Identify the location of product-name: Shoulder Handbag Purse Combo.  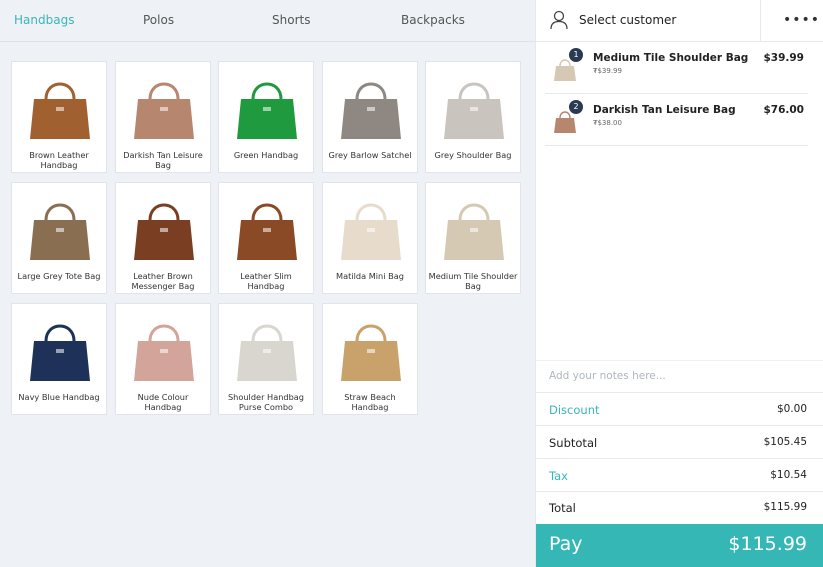
(266, 402).